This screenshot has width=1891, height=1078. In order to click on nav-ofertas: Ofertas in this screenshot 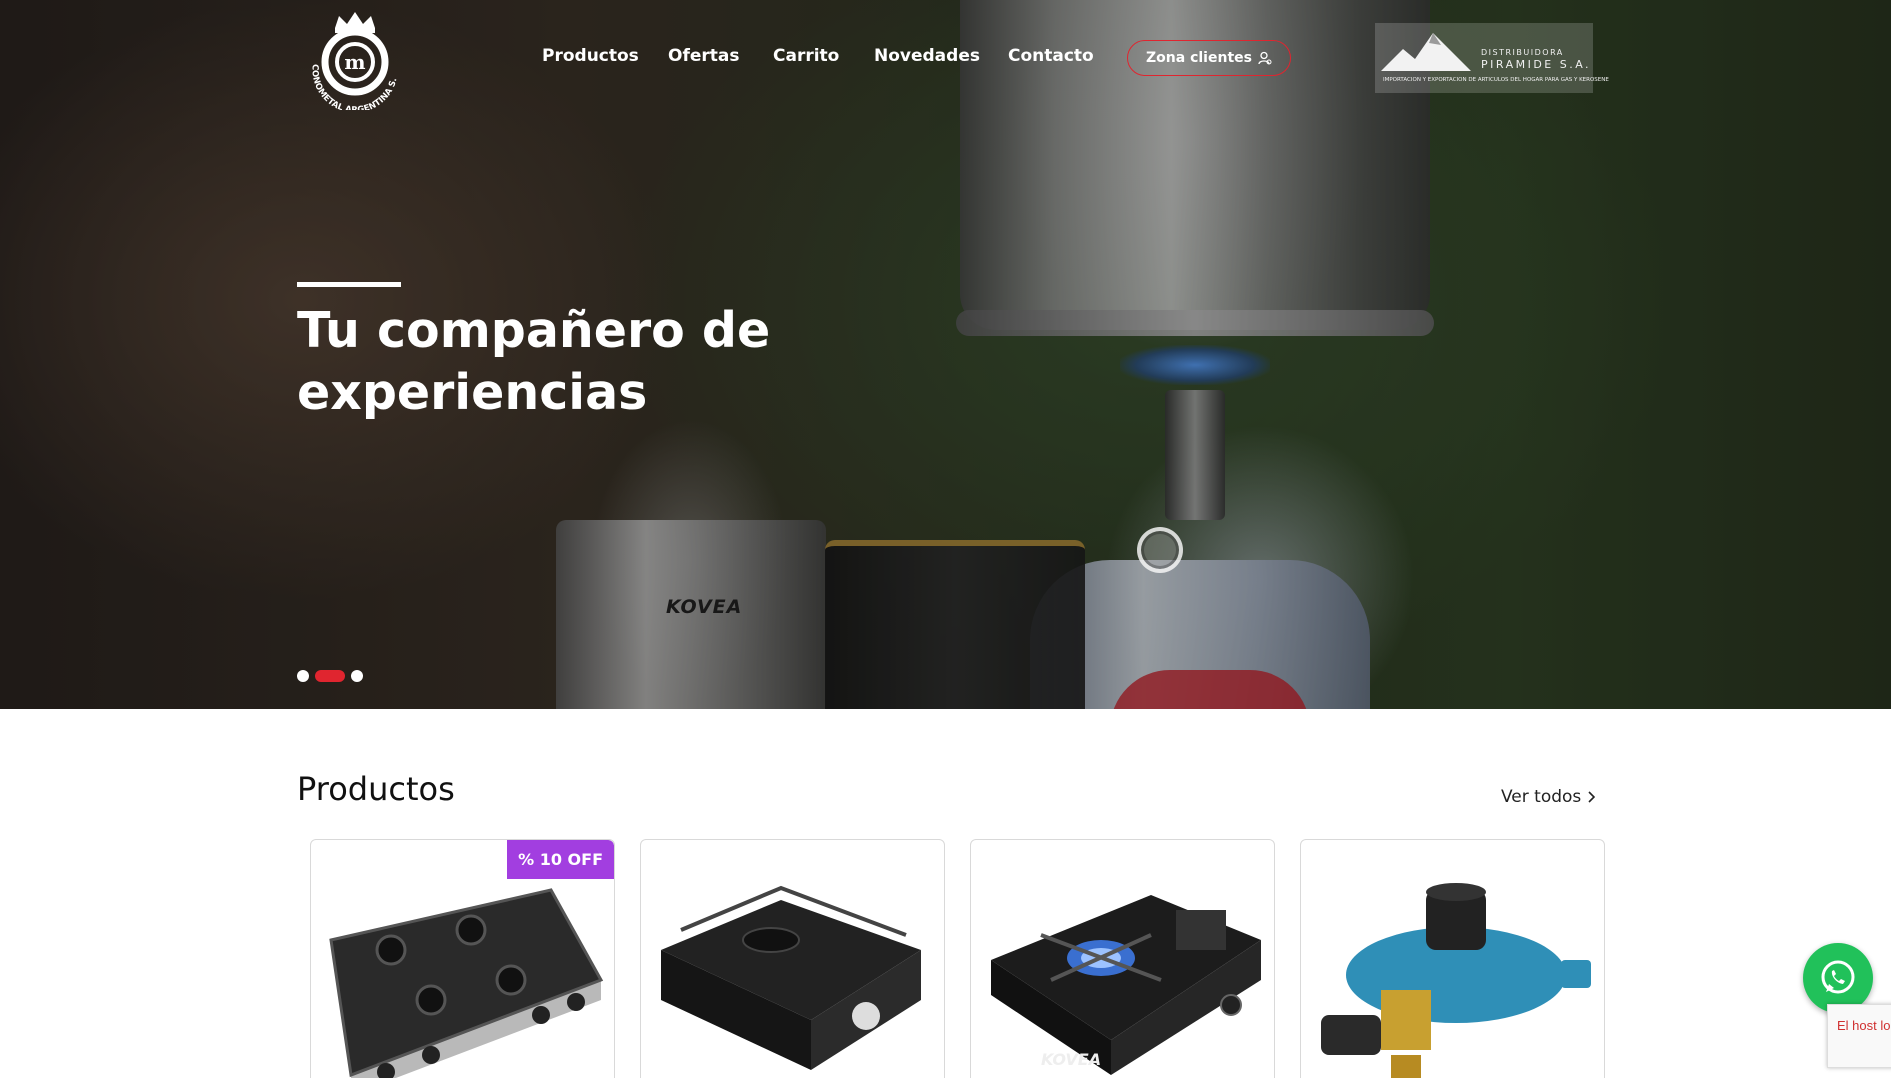, I will do `click(703, 56)`.